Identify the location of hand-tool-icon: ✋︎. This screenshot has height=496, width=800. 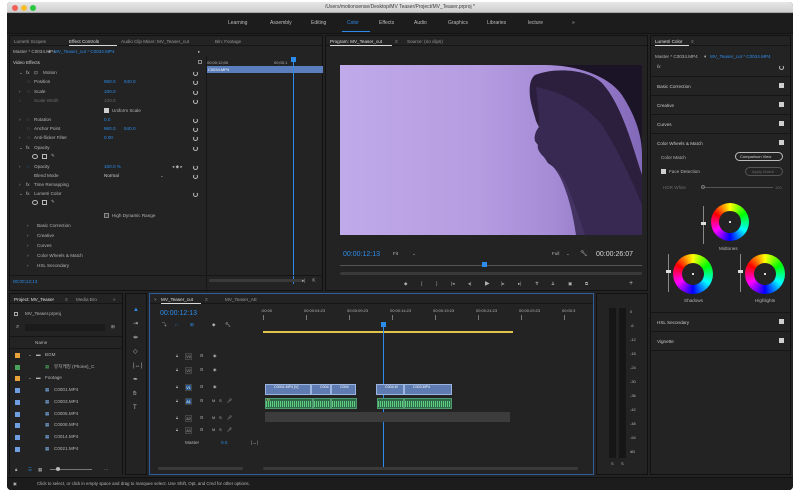
(134, 394).